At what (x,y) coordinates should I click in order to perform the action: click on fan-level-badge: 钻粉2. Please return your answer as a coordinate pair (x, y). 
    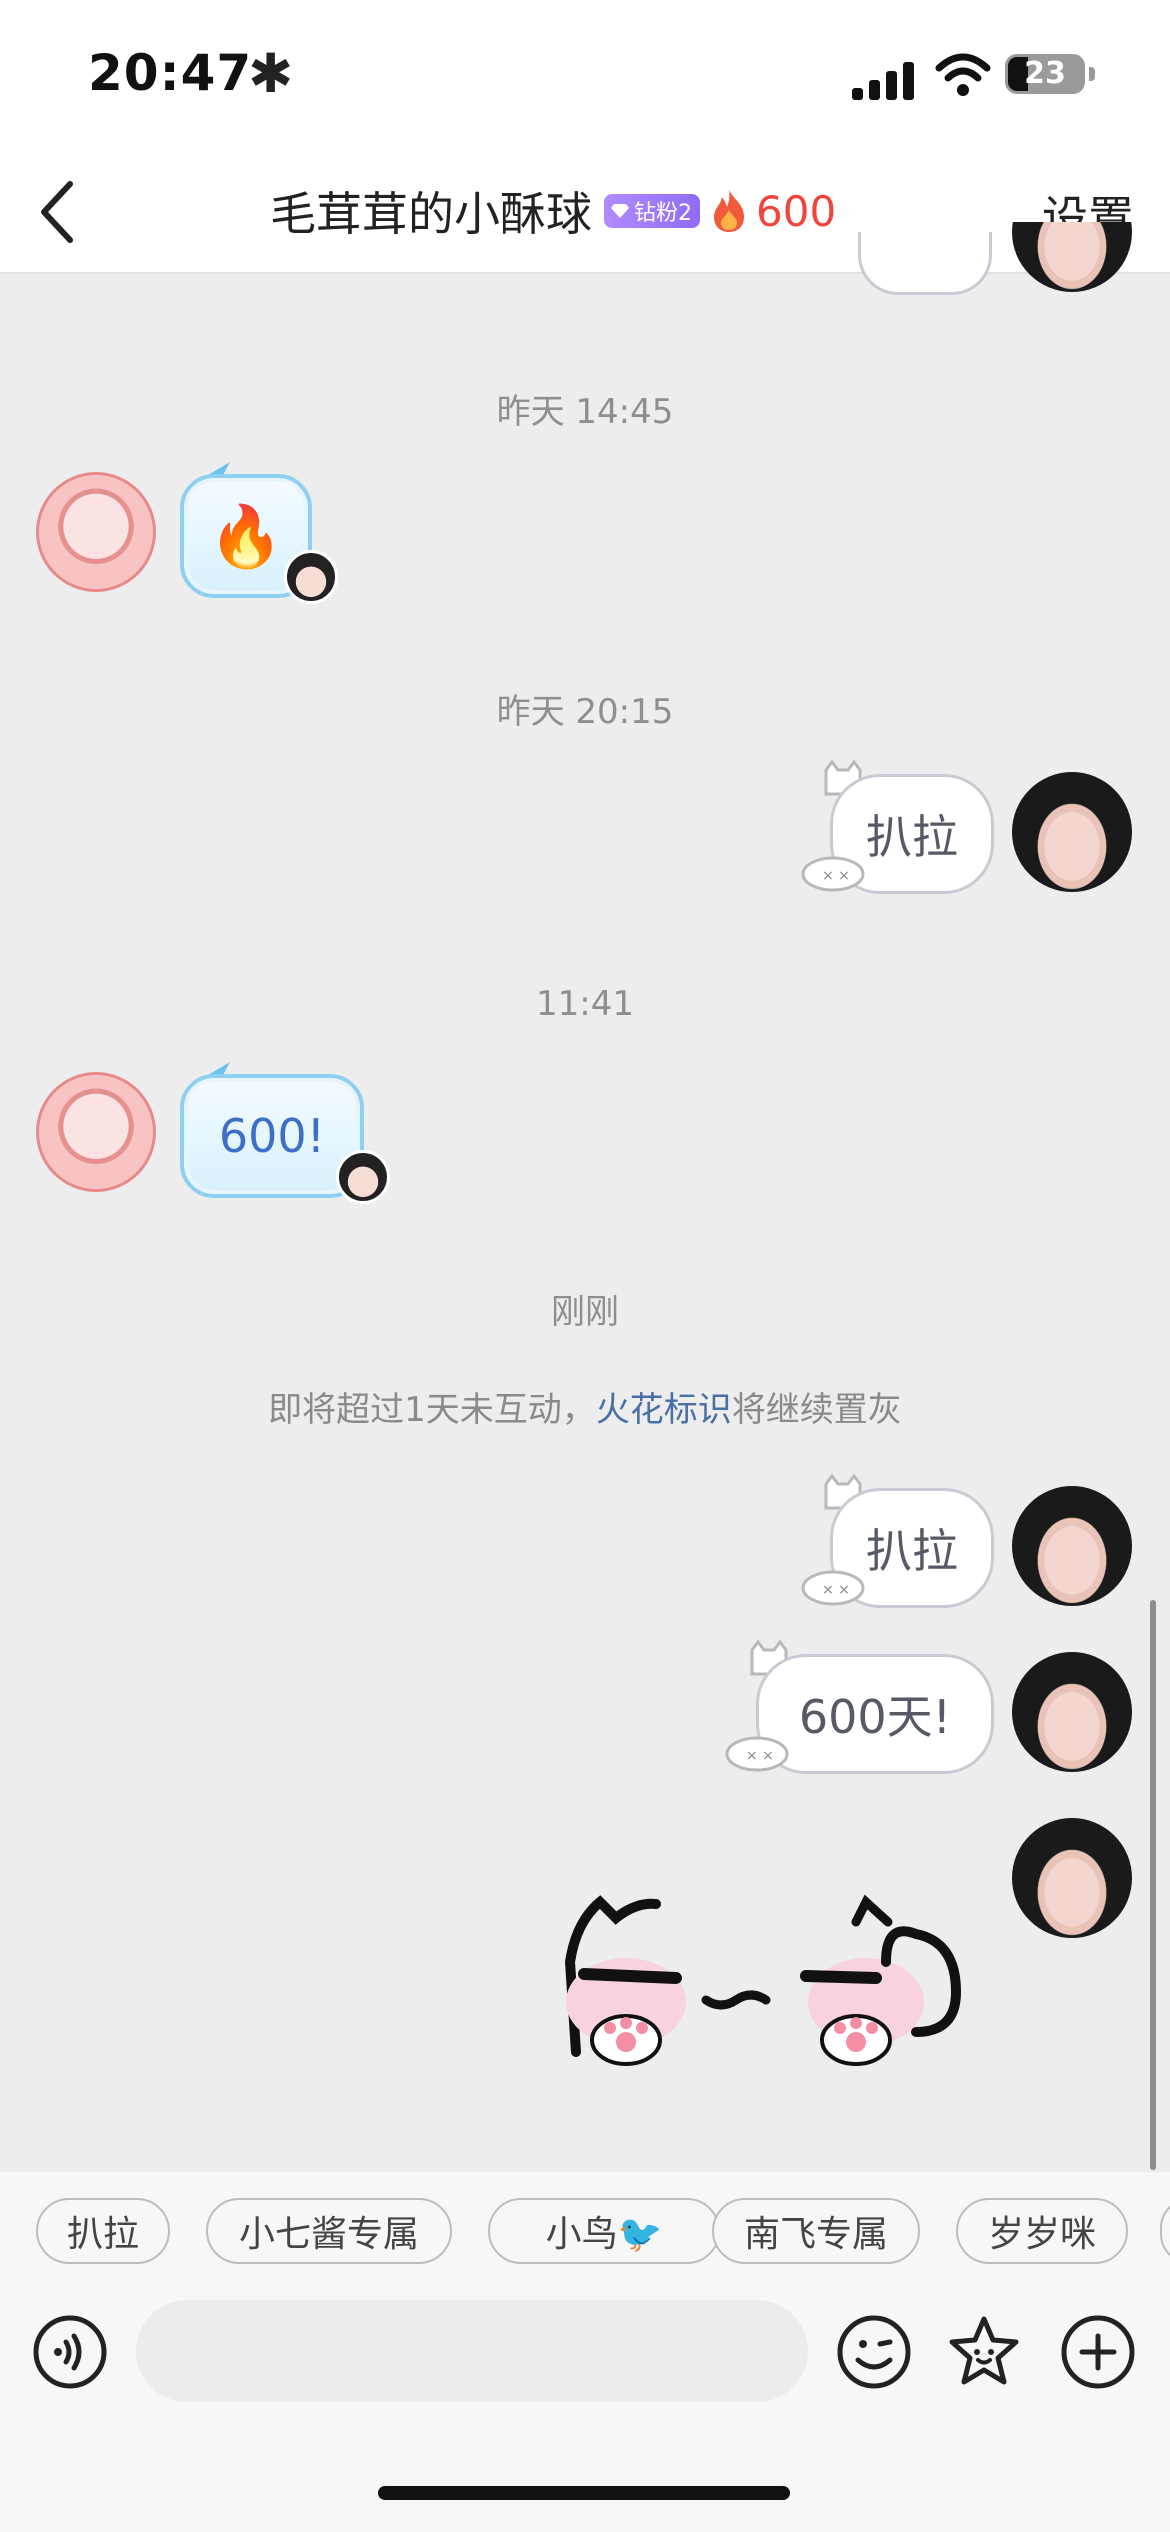
    Looking at the image, I should click on (652, 211).